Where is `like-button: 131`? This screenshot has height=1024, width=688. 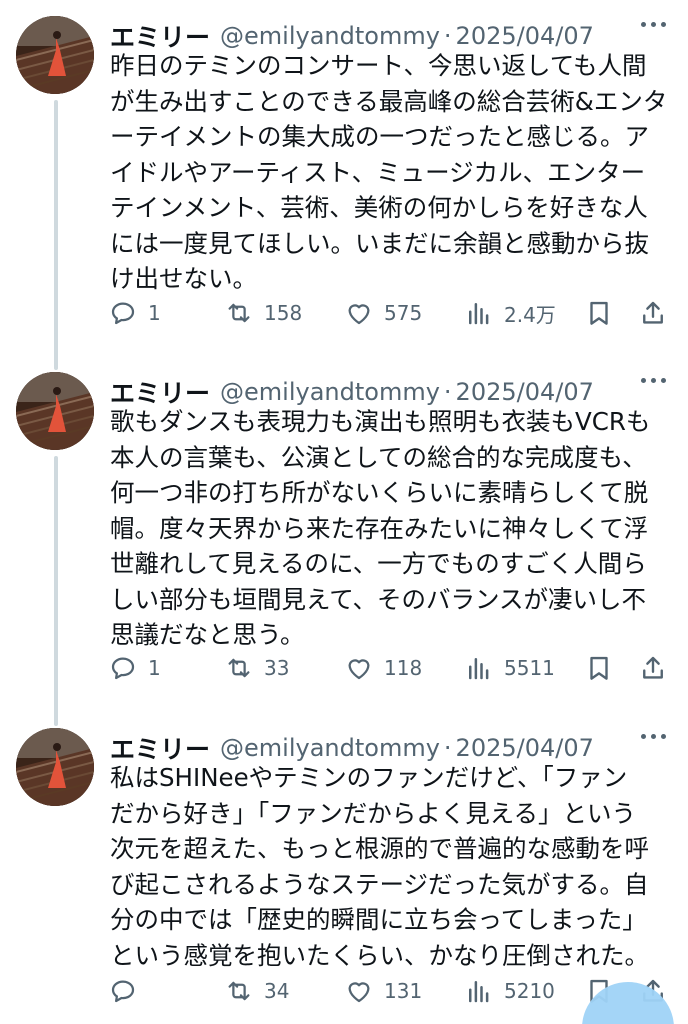
like-button: 131 is located at coordinates (383, 991).